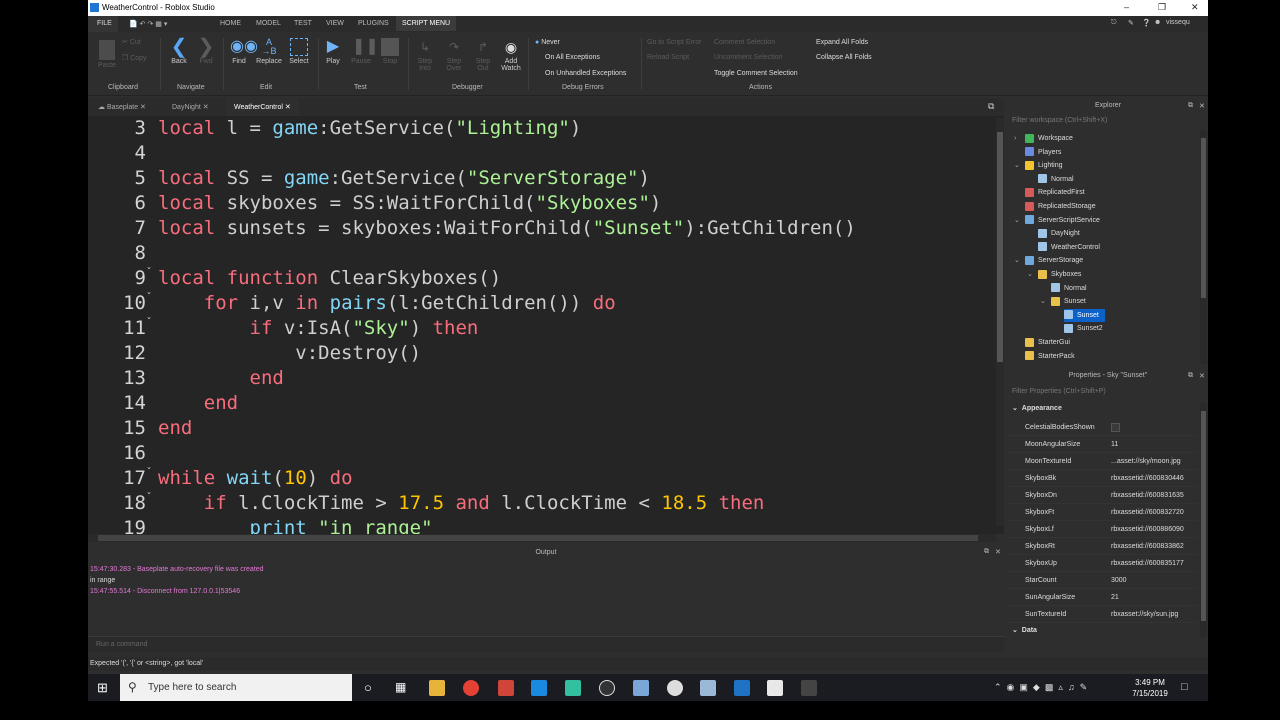 This screenshot has height=720, width=1280. I want to click on cut-button: ✂ Cut, so click(137, 42).